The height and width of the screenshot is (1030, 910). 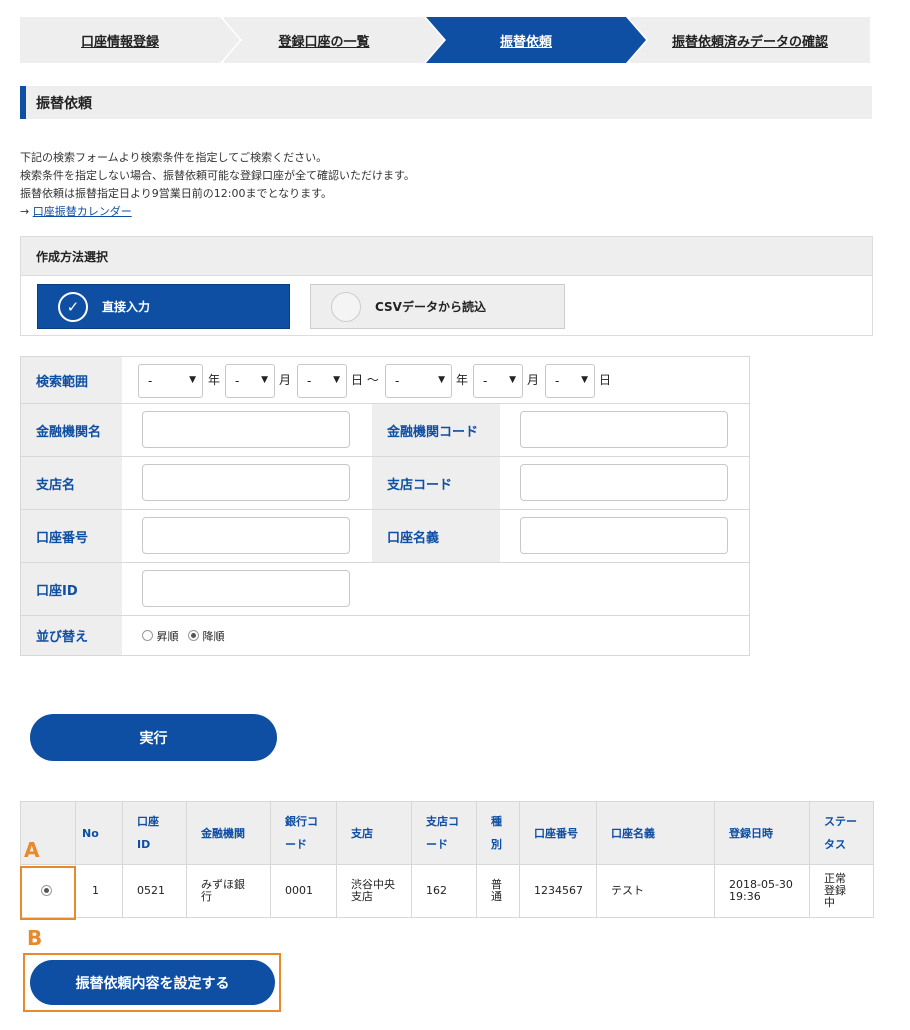 I want to click on check-icon: ✓, so click(x=73, y=306).